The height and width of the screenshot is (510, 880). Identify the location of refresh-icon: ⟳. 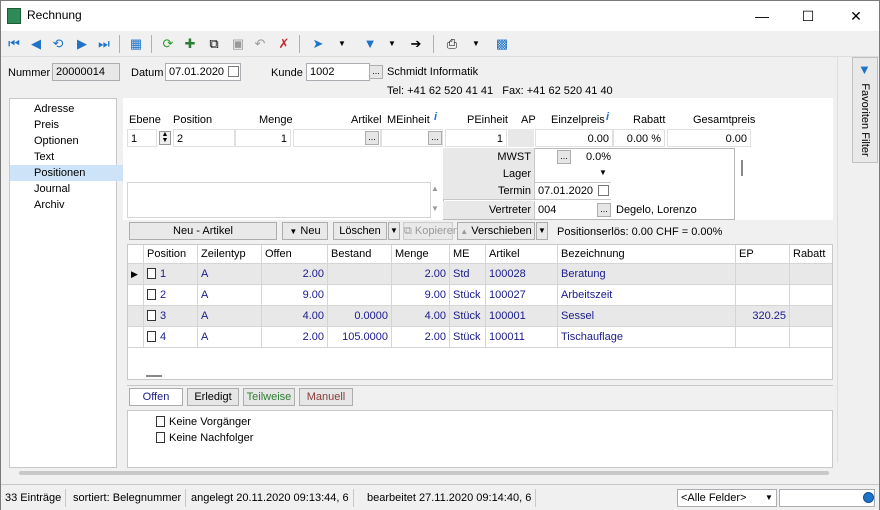
(168, 44).